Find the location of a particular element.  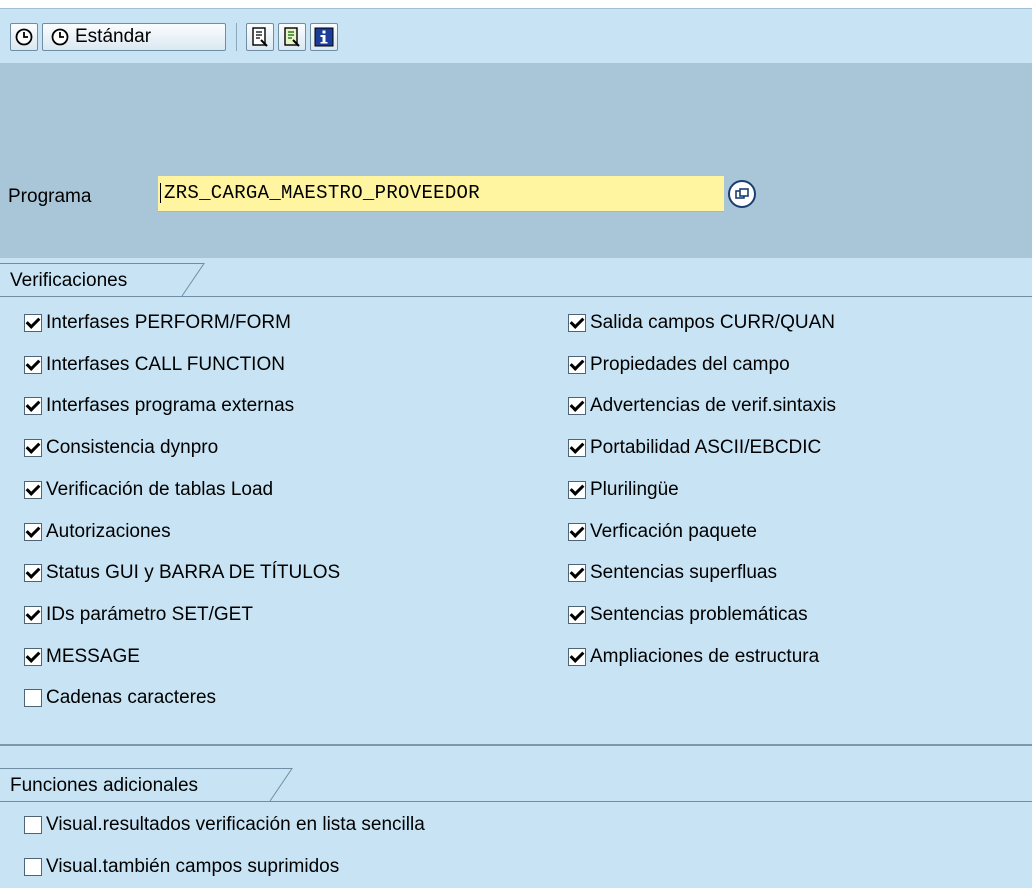

checkbox-row: Visual.también campos suprimidos is located at coordinates (181, 867).